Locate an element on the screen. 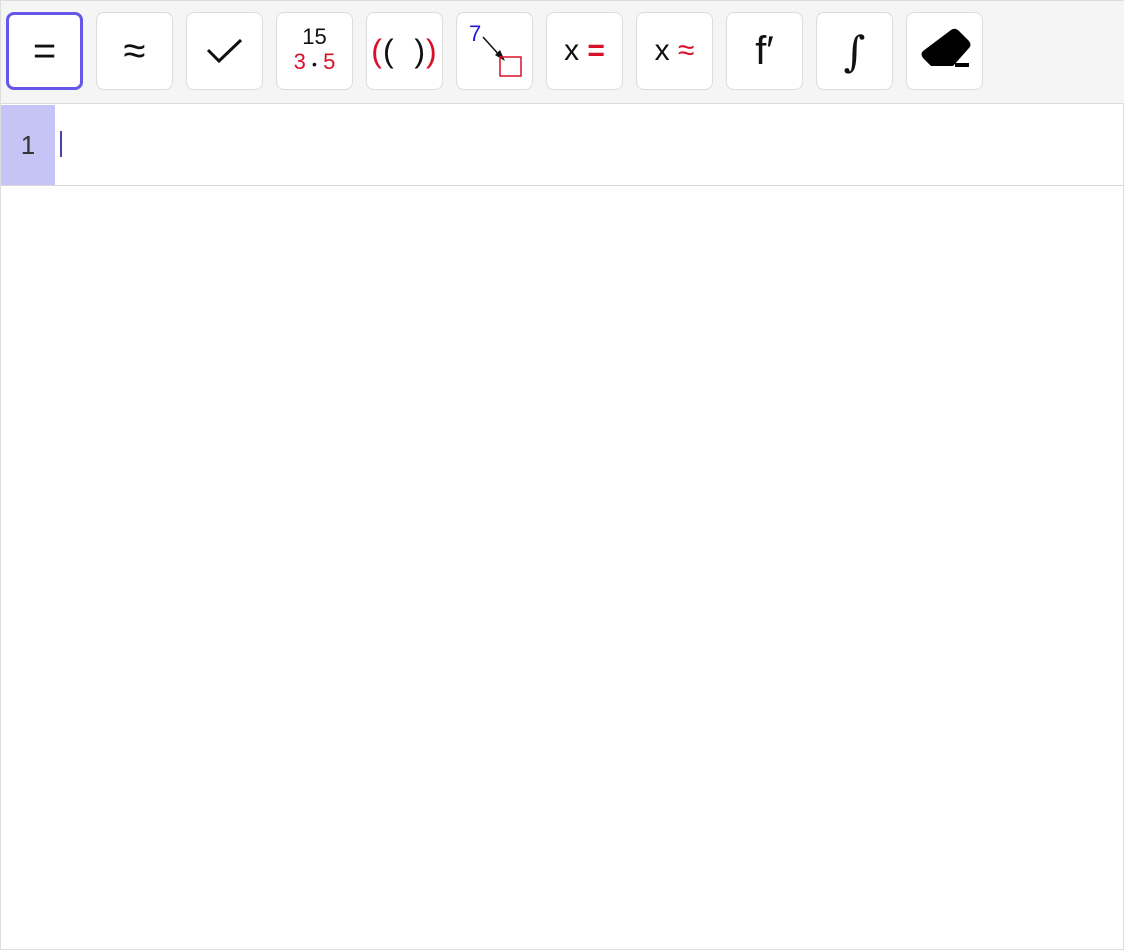 This screenshot has width=1124, height=950. text-caret is located at coordinates (61, 144).